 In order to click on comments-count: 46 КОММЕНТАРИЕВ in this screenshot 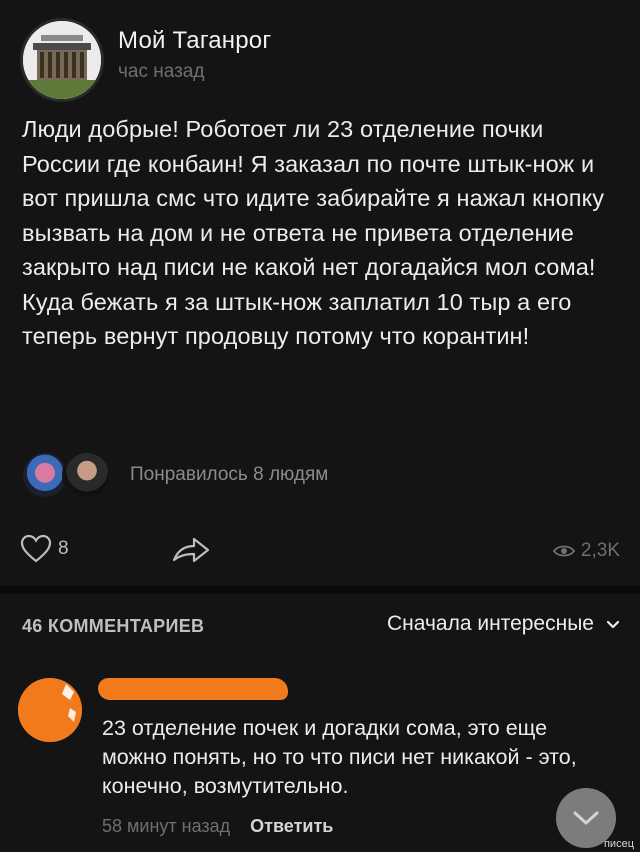, I will do `click(113, 626)`.